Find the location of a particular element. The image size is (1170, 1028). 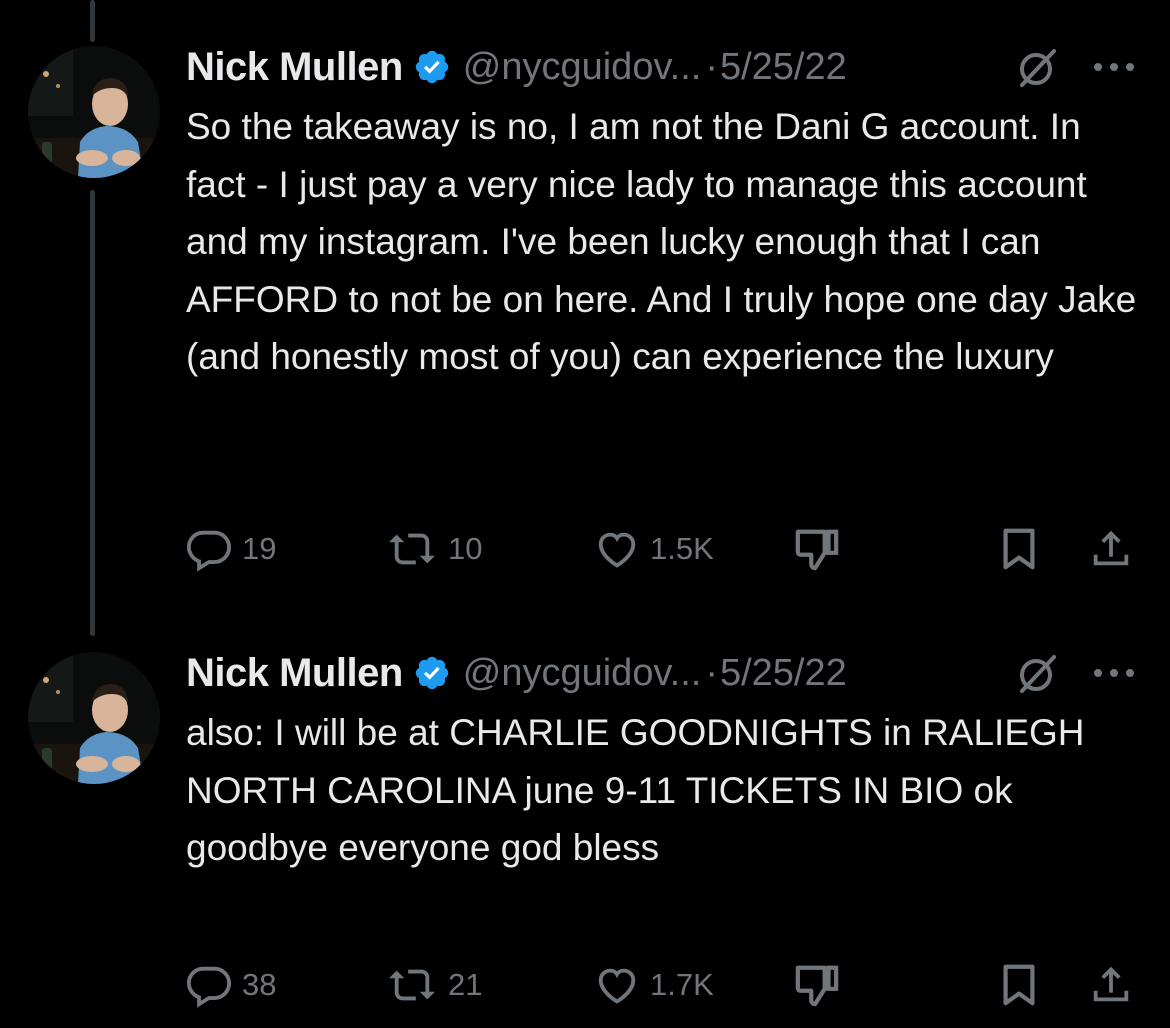

repost-count: 21 is located at coordinates (465, 984).